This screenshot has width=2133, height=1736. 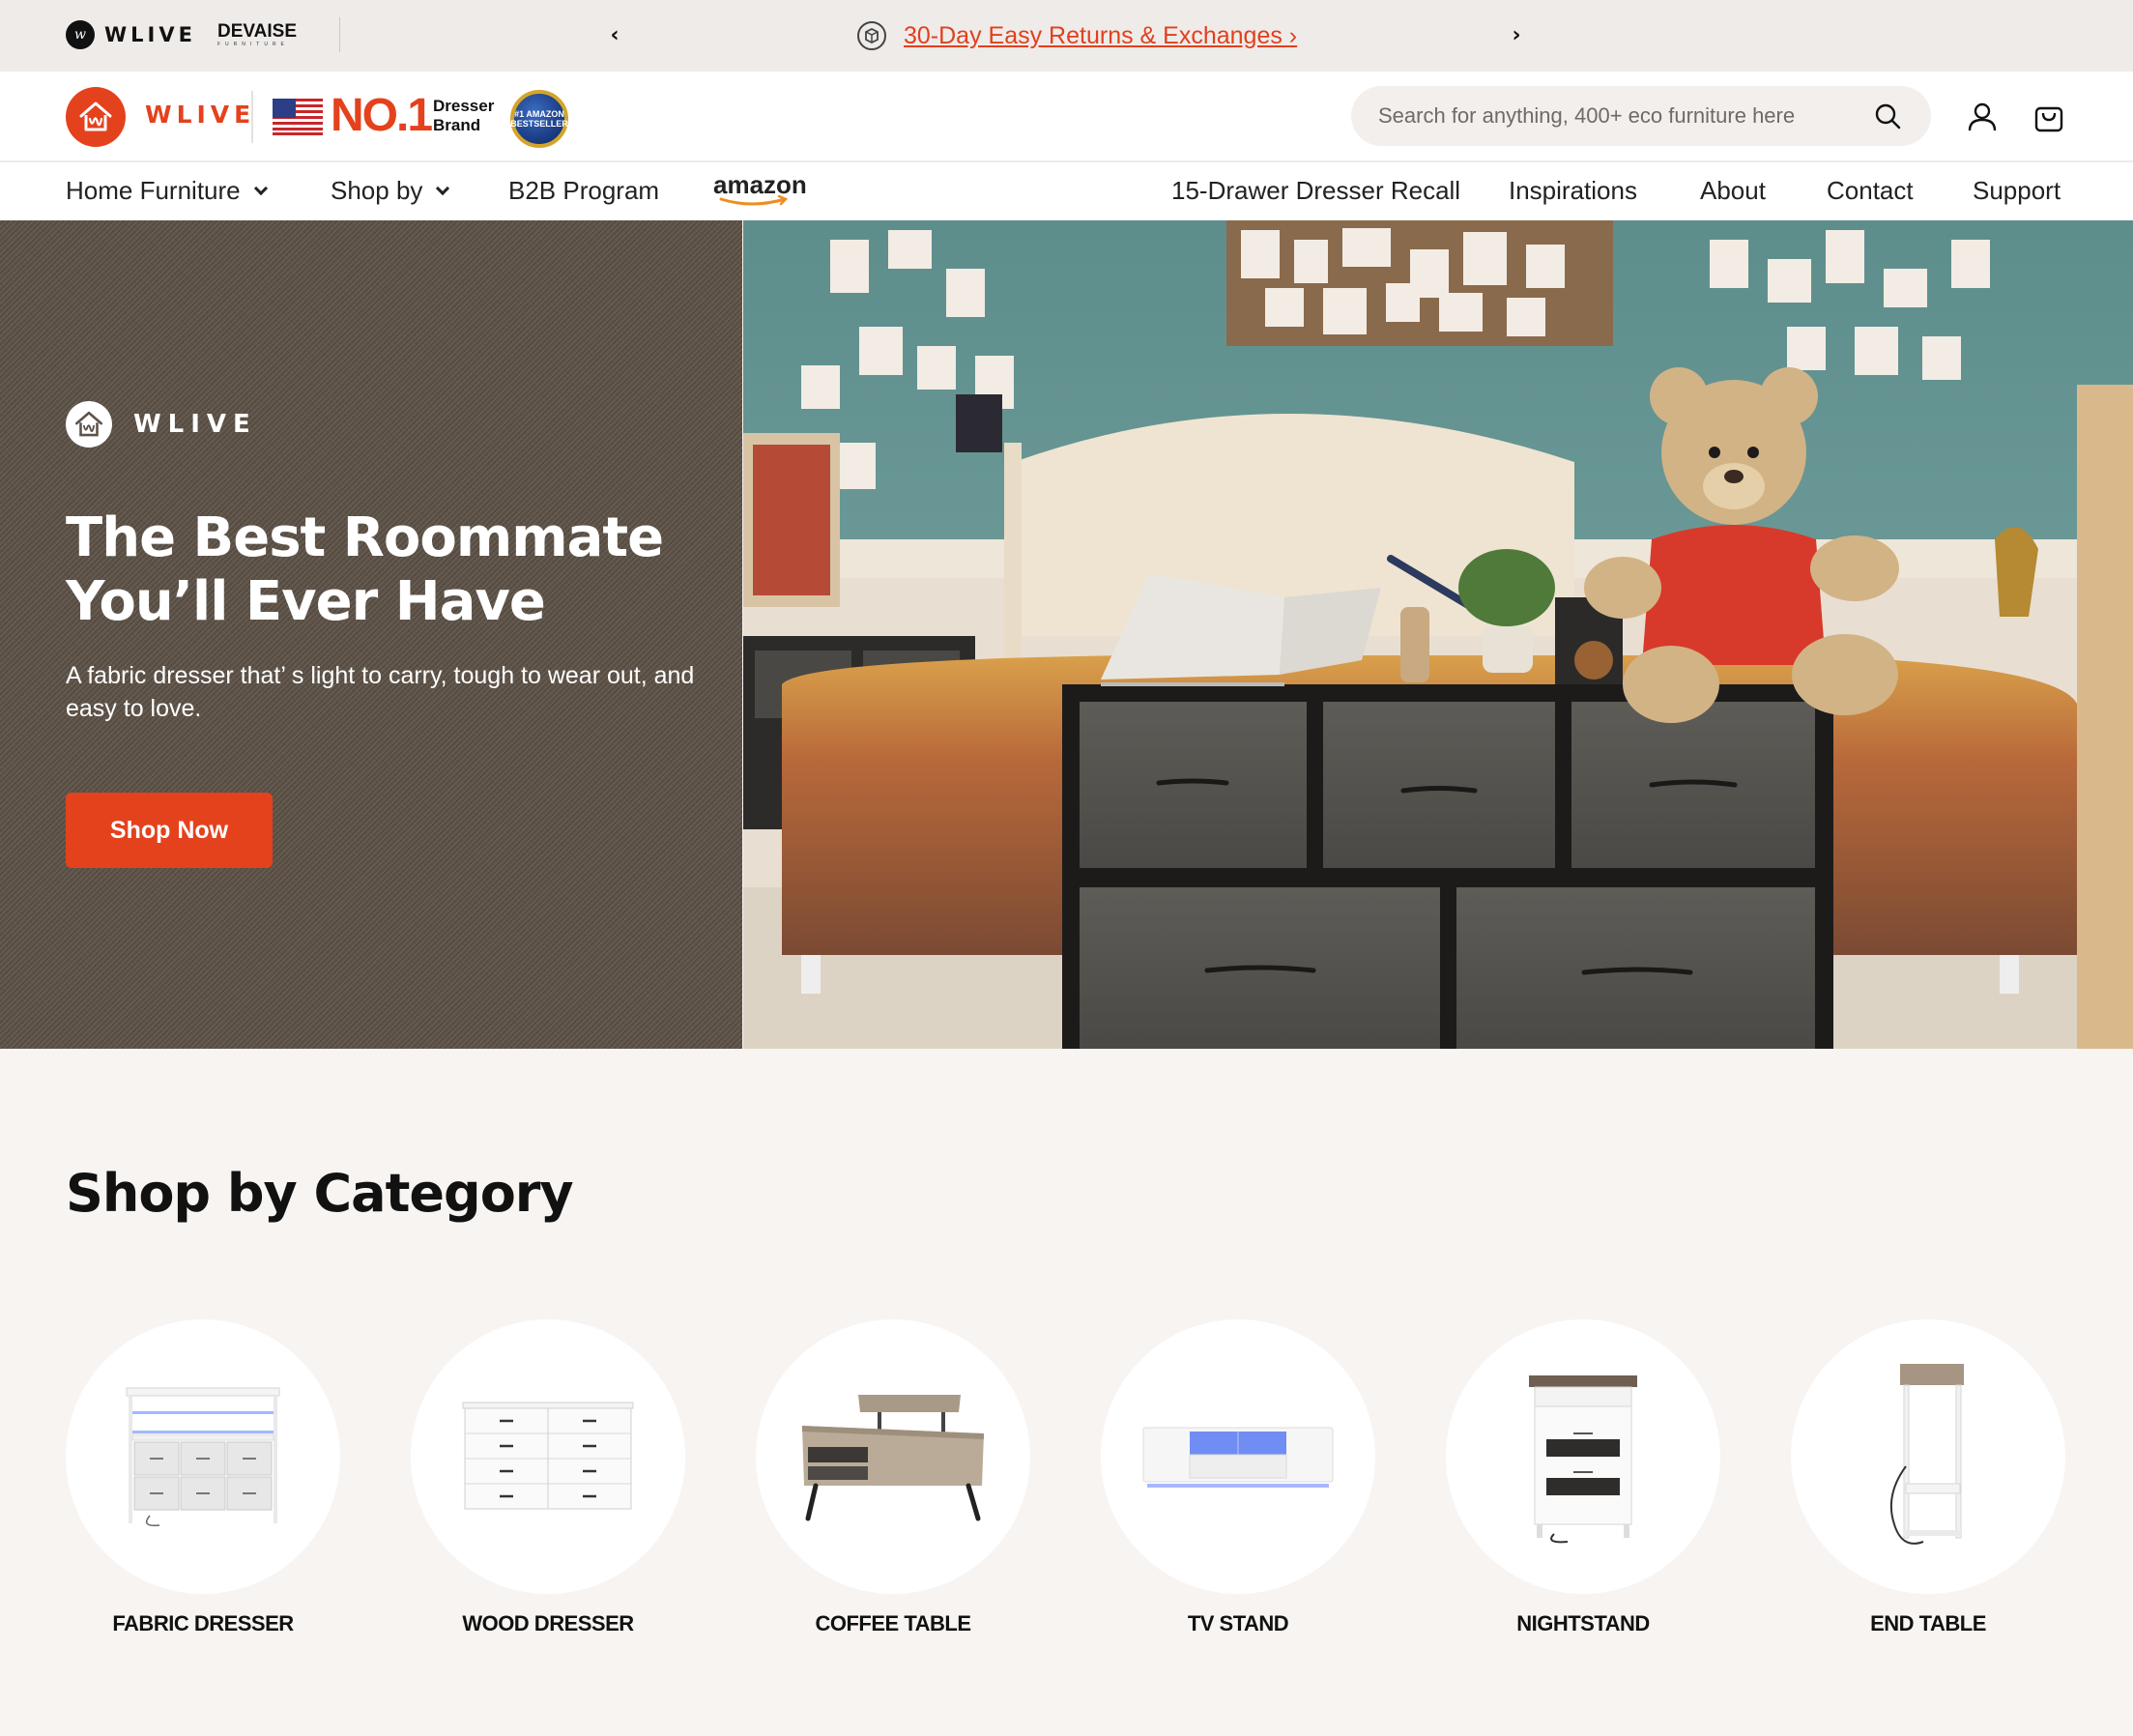 What do you see at coordinates (365, 537) in the screenshot?
I see `hero-title-line1: The Best Roommate` at bounding box center [365, 537].